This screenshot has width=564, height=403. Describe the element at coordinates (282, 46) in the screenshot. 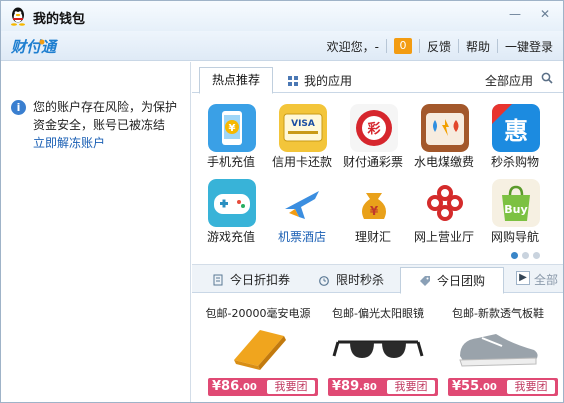

I see `header-bar: 财付通 欢迎您，- 0 反馈 帮助 一键登录` at that location.